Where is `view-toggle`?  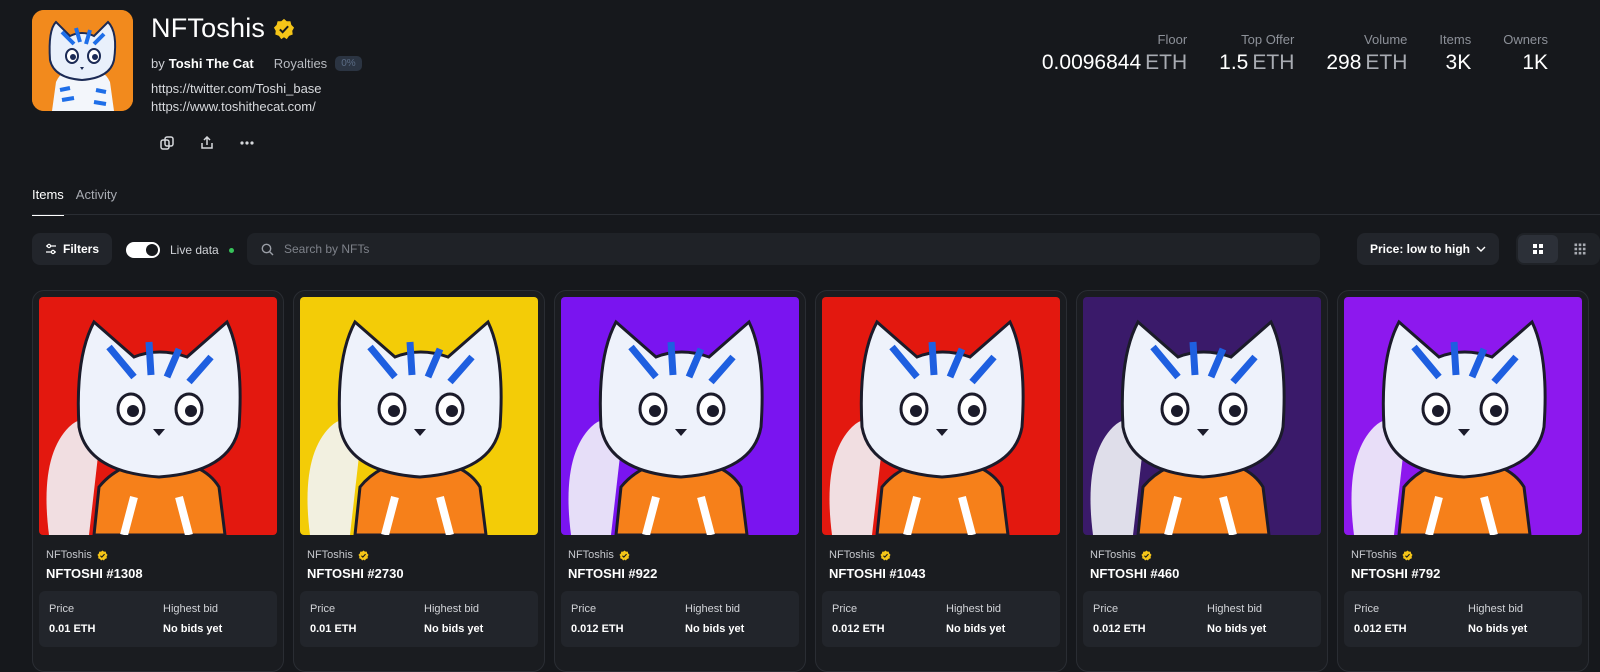
view-toggle is located at coordinates (1558, 249).